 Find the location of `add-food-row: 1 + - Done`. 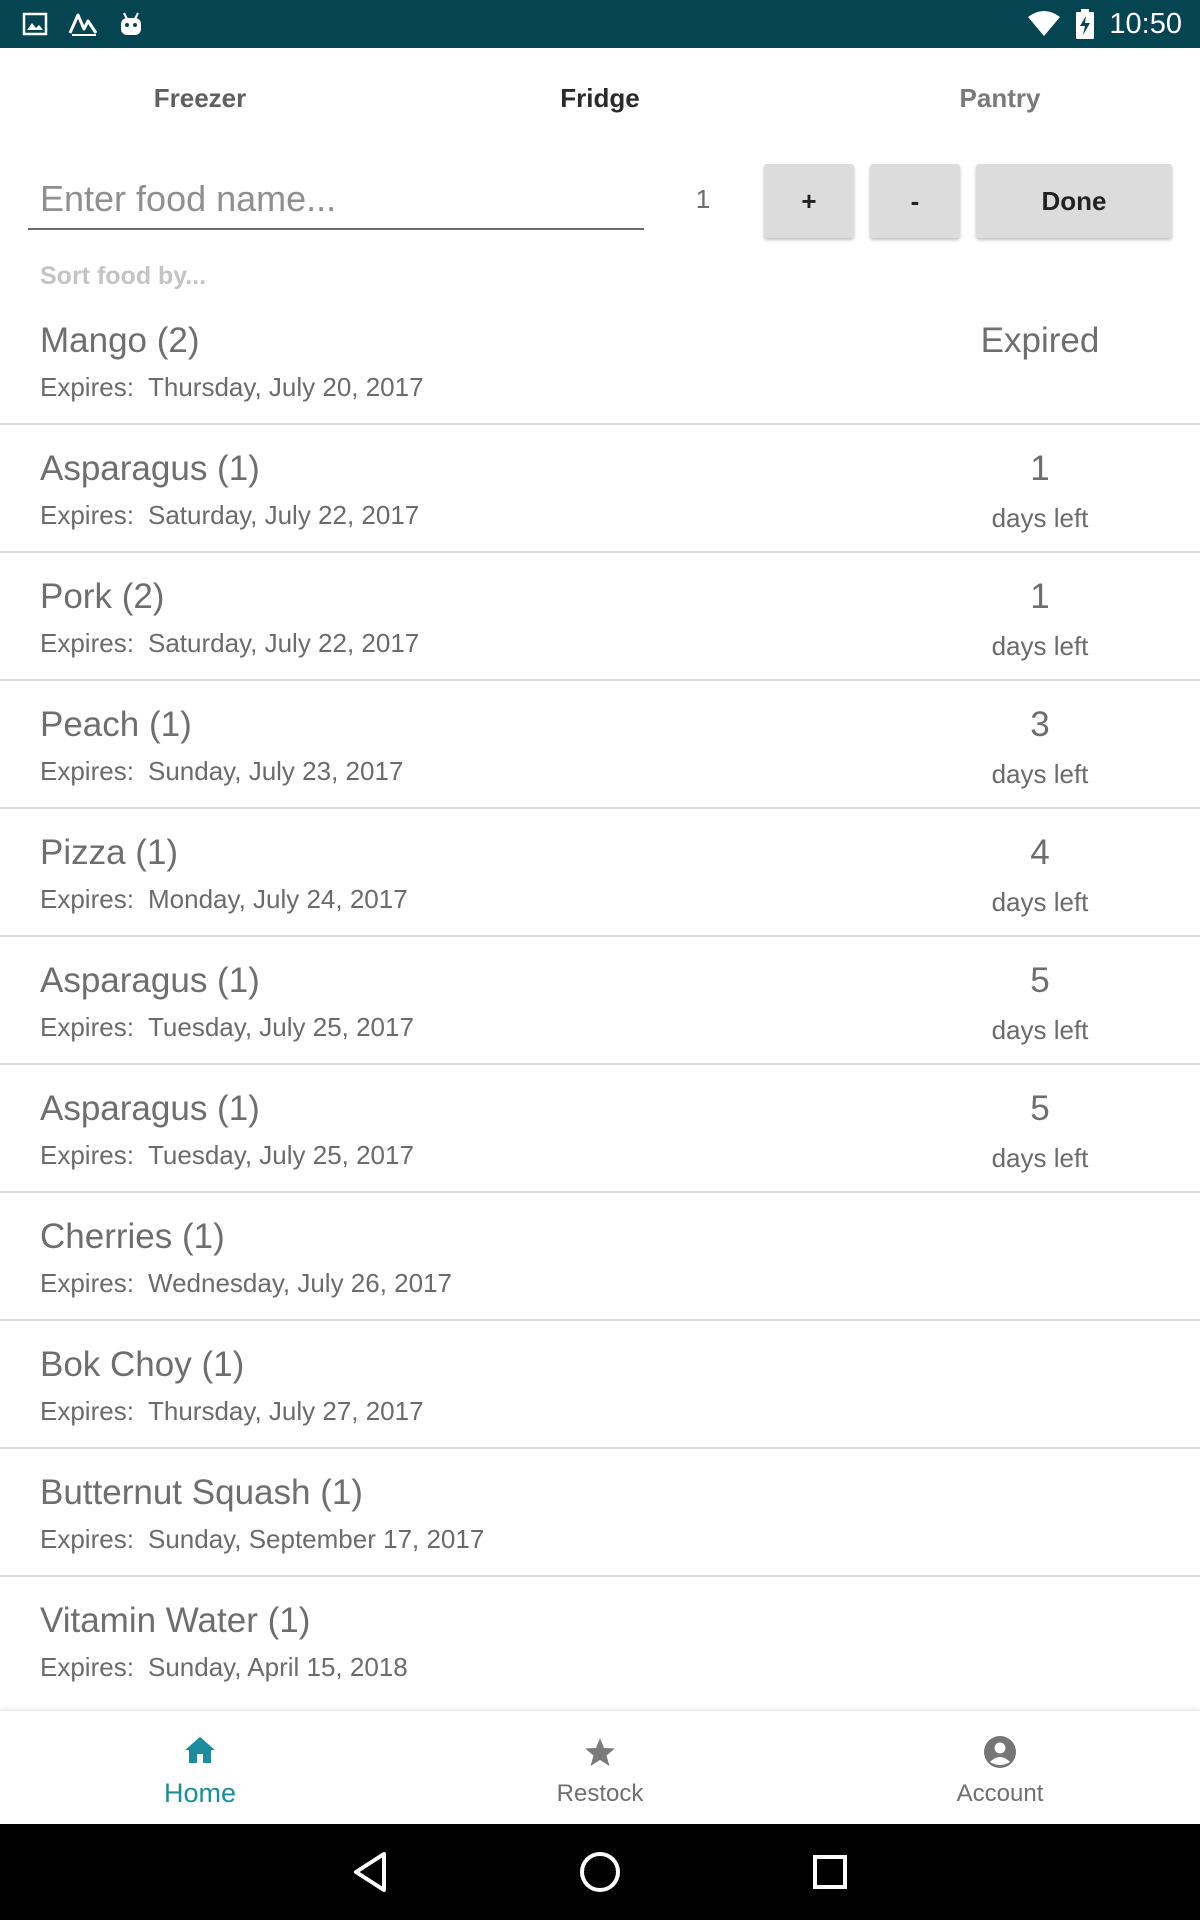

add-food-row: 1 + - Done is located at coordinates (600, 203).